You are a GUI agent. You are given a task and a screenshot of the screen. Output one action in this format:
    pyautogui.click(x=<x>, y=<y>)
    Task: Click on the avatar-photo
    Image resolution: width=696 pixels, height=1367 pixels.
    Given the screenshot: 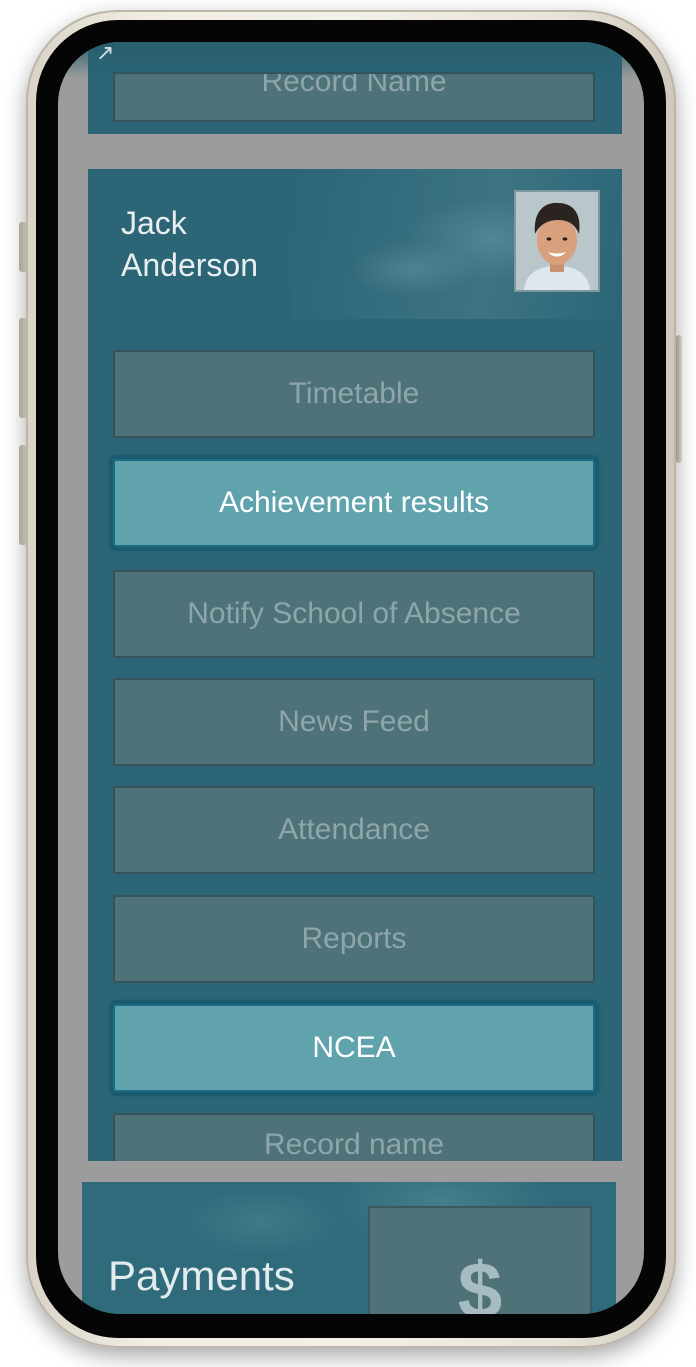 What is the action you would take?
    pyautogui.click(x=557, y=241)
    